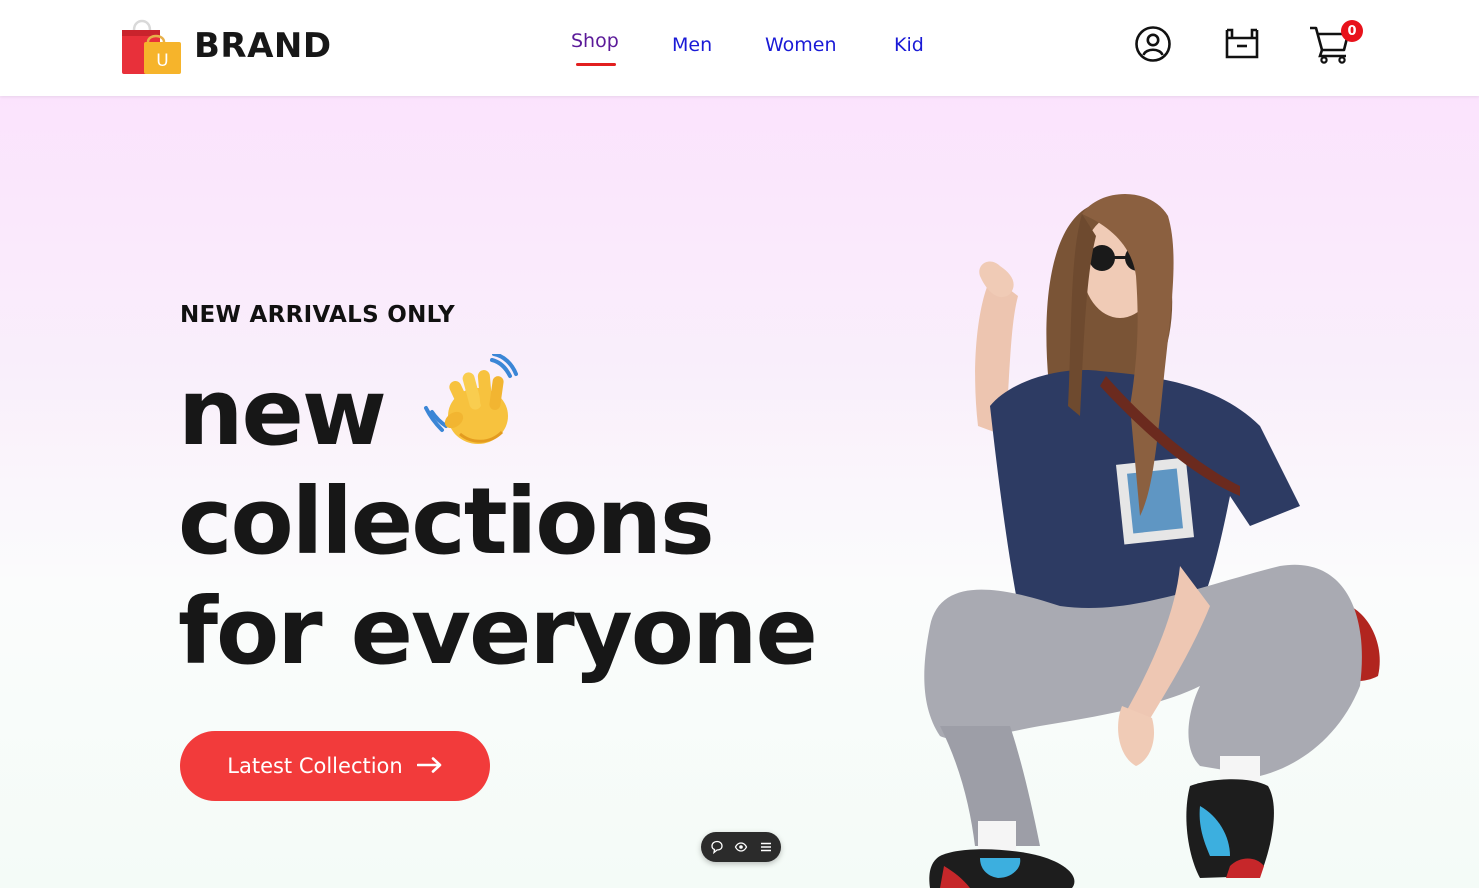  Describe the element at coordinates (801, 45) in the screenshot. I see `nav-link-women: Women` at that location.